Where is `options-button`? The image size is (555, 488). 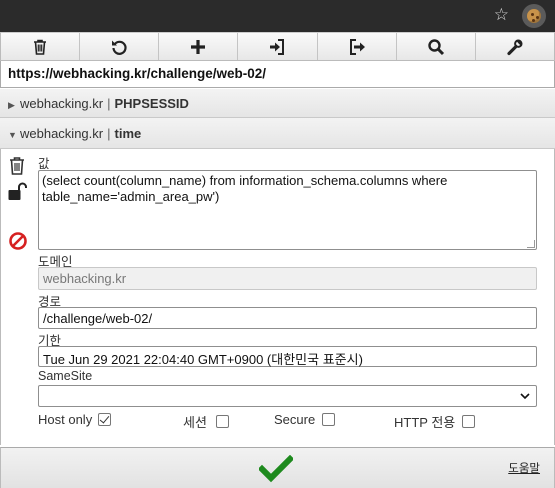
options-button is located at coordinates (515, 46).